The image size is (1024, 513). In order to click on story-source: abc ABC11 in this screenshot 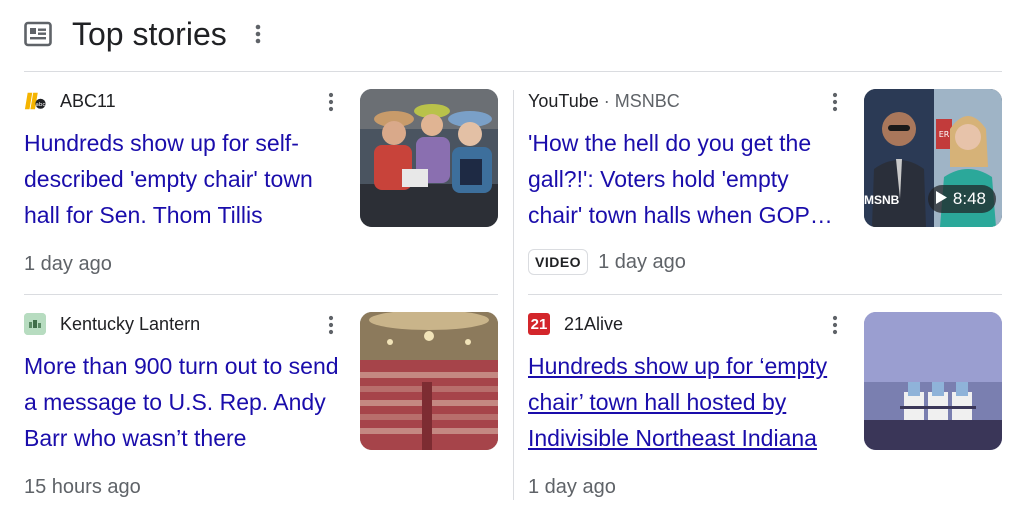, I will do `click(70, 101)`.